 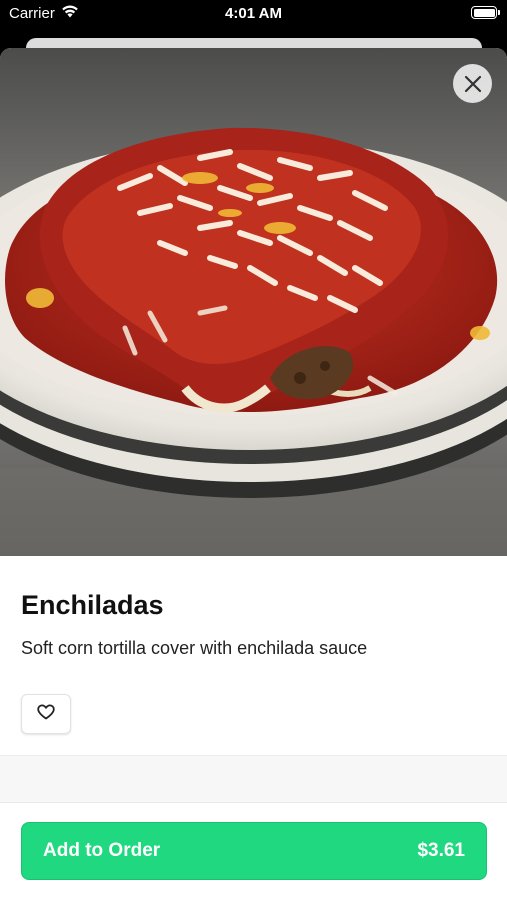 What do you see at coordinates (441, 850) in the screenshot?
I see `price-label: $3.61` at bounding box center [441, 850].